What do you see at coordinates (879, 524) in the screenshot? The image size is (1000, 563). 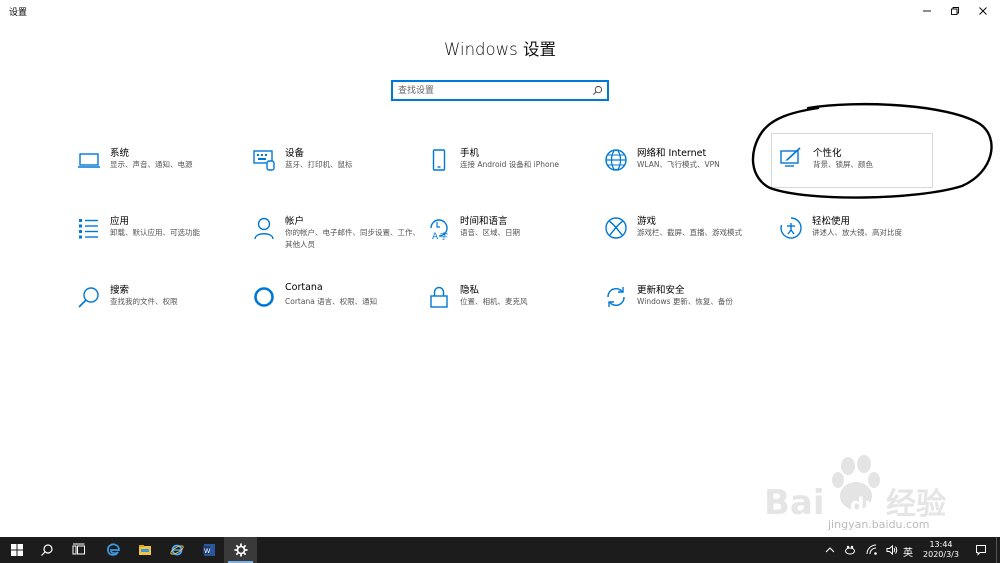 I see `watermark-url: jingyan.baidu.com` at bounding box center [879, 524].